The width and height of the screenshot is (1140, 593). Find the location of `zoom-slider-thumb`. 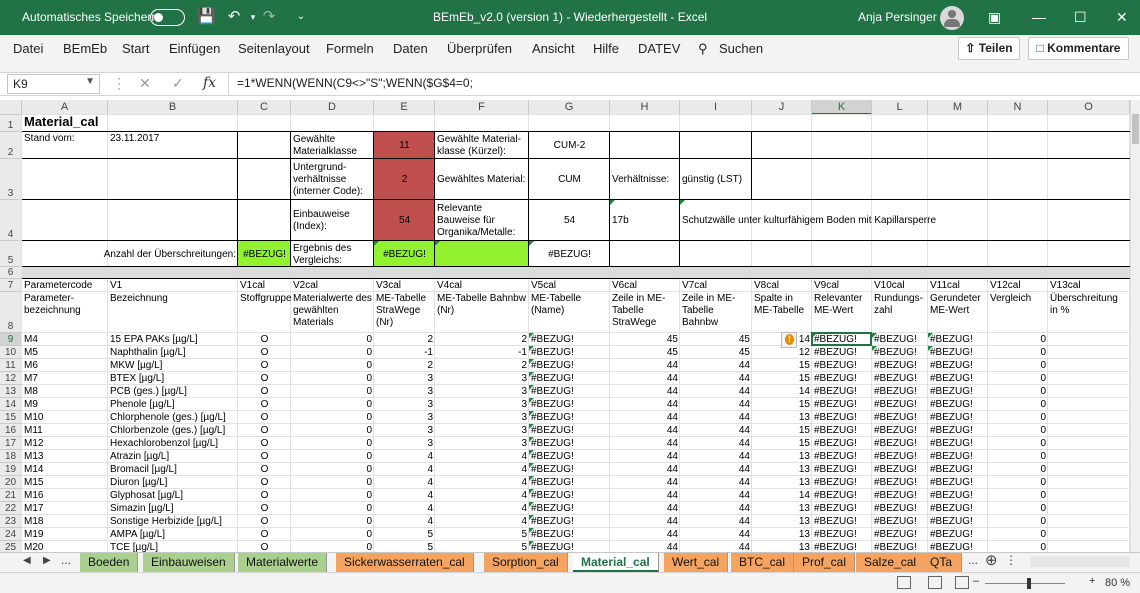

zoom-slider-thumb is located at coordinates (1029, 583).